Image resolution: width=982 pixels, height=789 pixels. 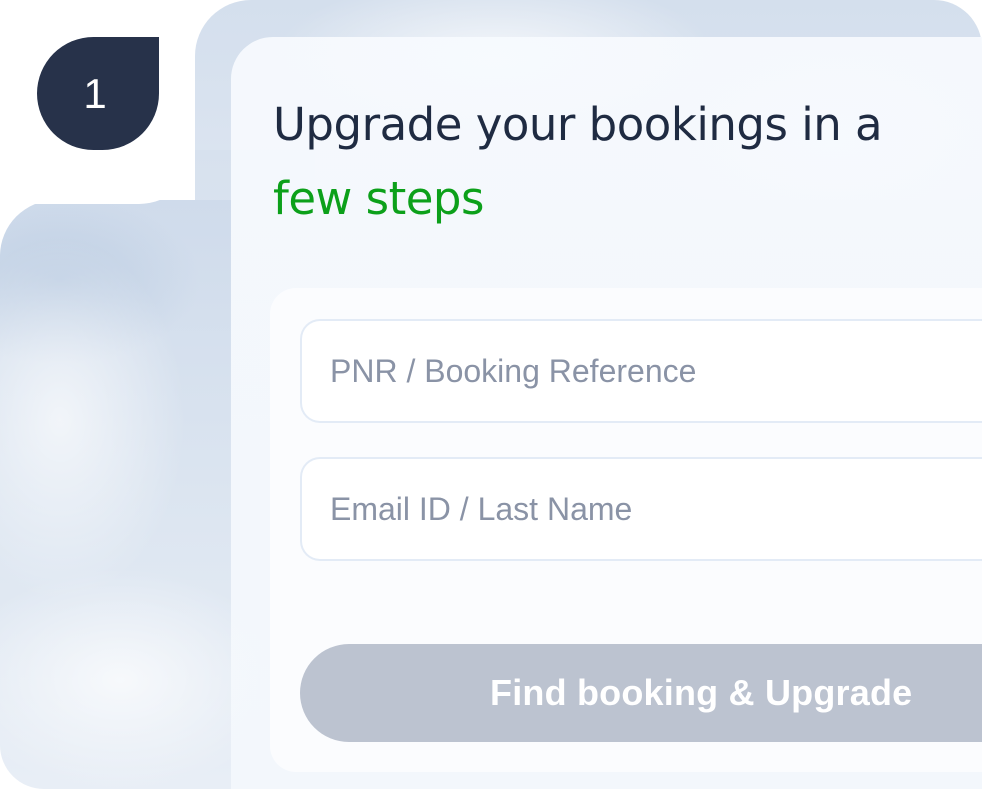 I want to click on page-title: Upgrade your bookings in a few steps, so click(x=578, y=162).